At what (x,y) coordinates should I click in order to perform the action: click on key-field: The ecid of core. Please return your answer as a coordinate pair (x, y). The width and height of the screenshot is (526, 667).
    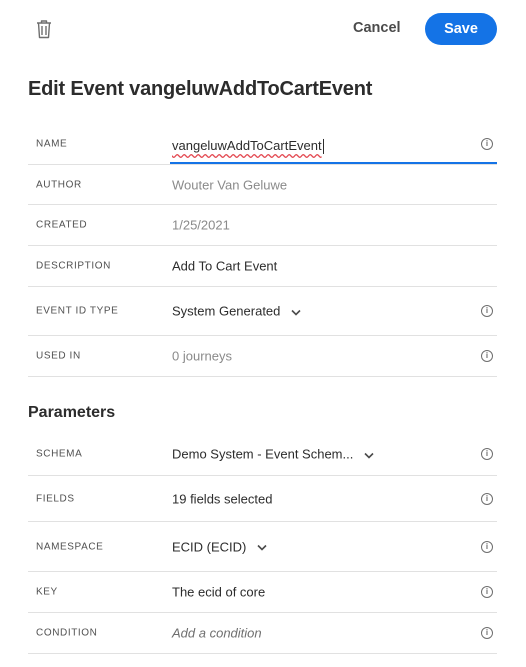
    Looking at the image, I should click on (218, 592).